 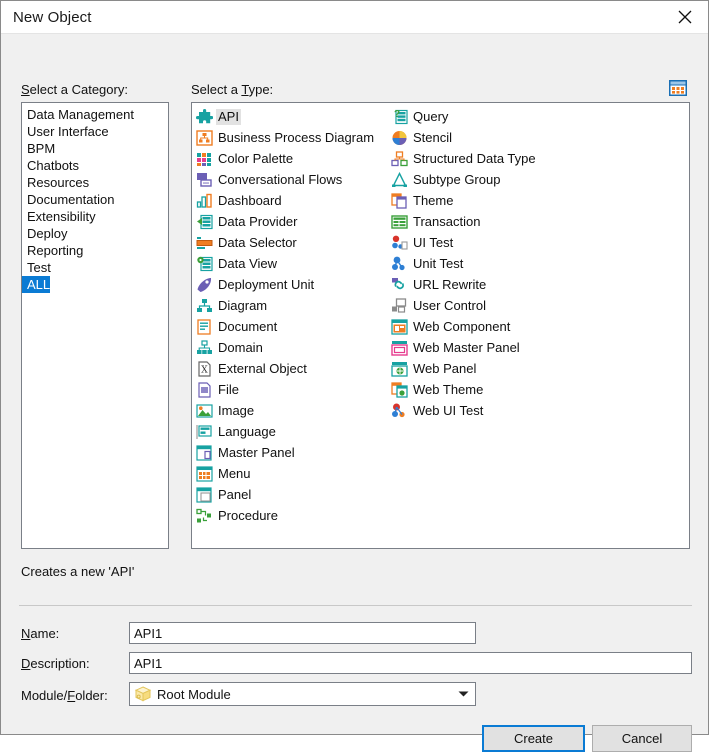 I want to click on type-item-label: Language, so click(x=247, y=431).